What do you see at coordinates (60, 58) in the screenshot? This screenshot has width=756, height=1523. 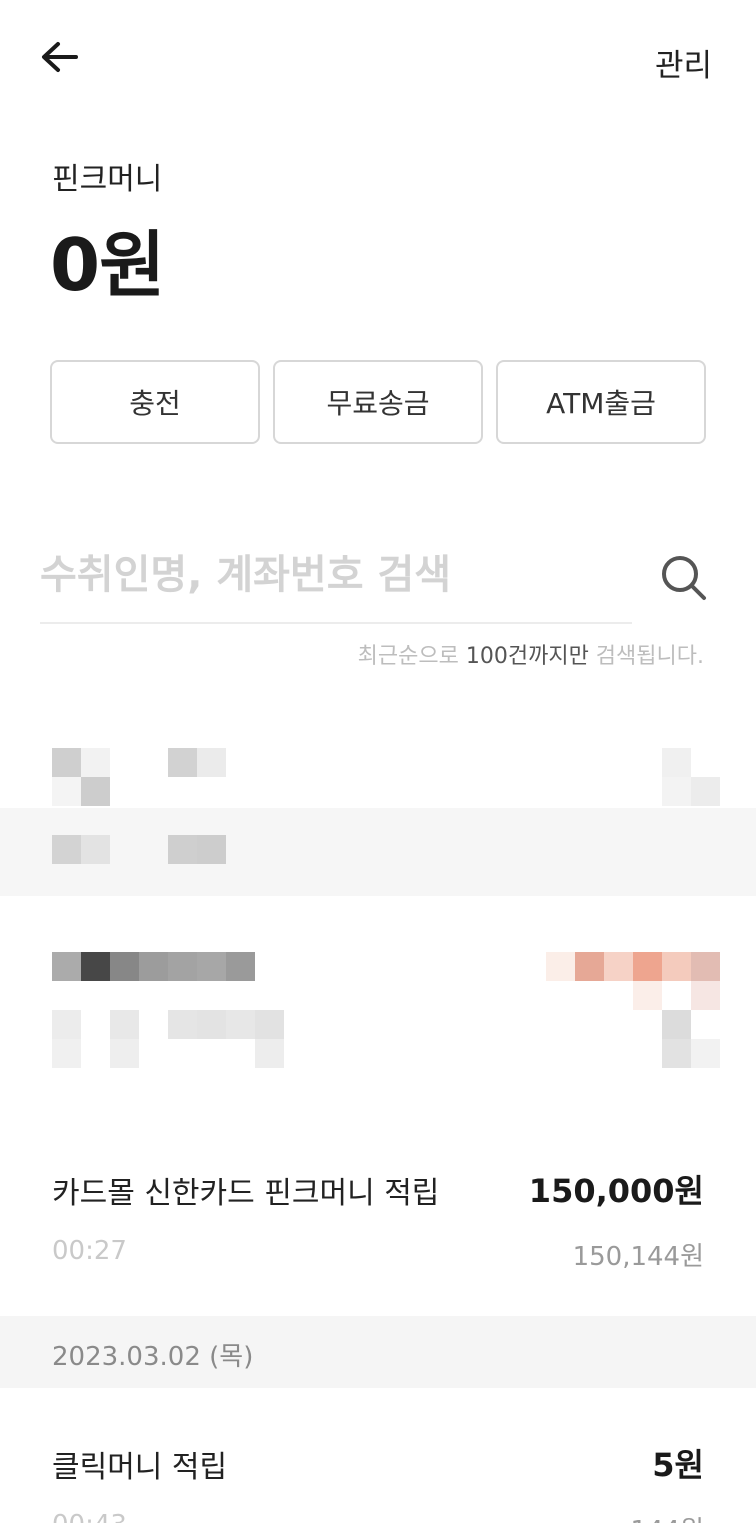 I see `arrow-left-icon` at bounding box center [60, 58].